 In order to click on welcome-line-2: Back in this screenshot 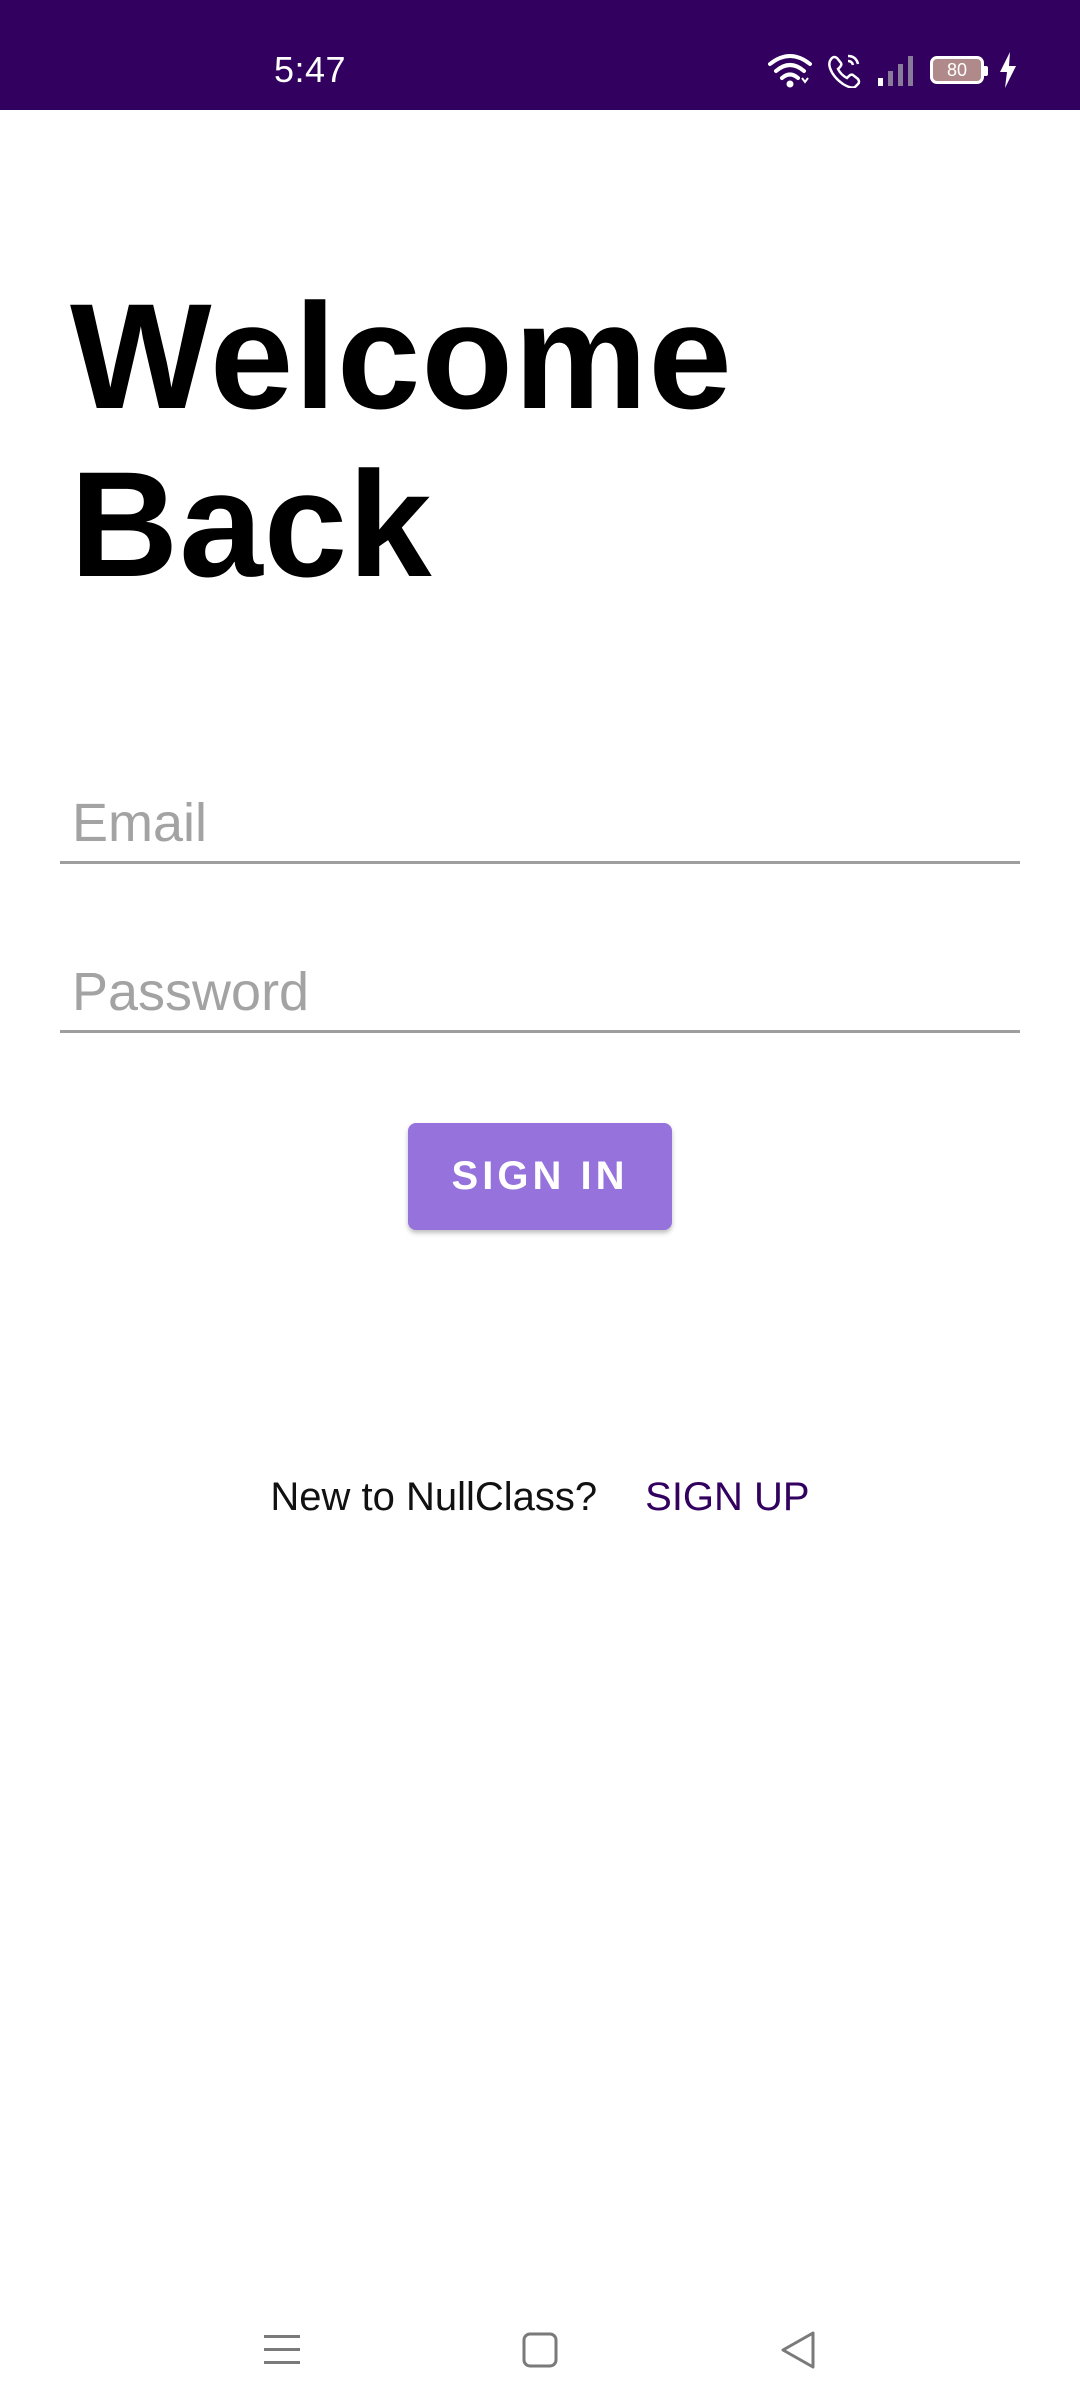, I will do `click(251, 524)`.